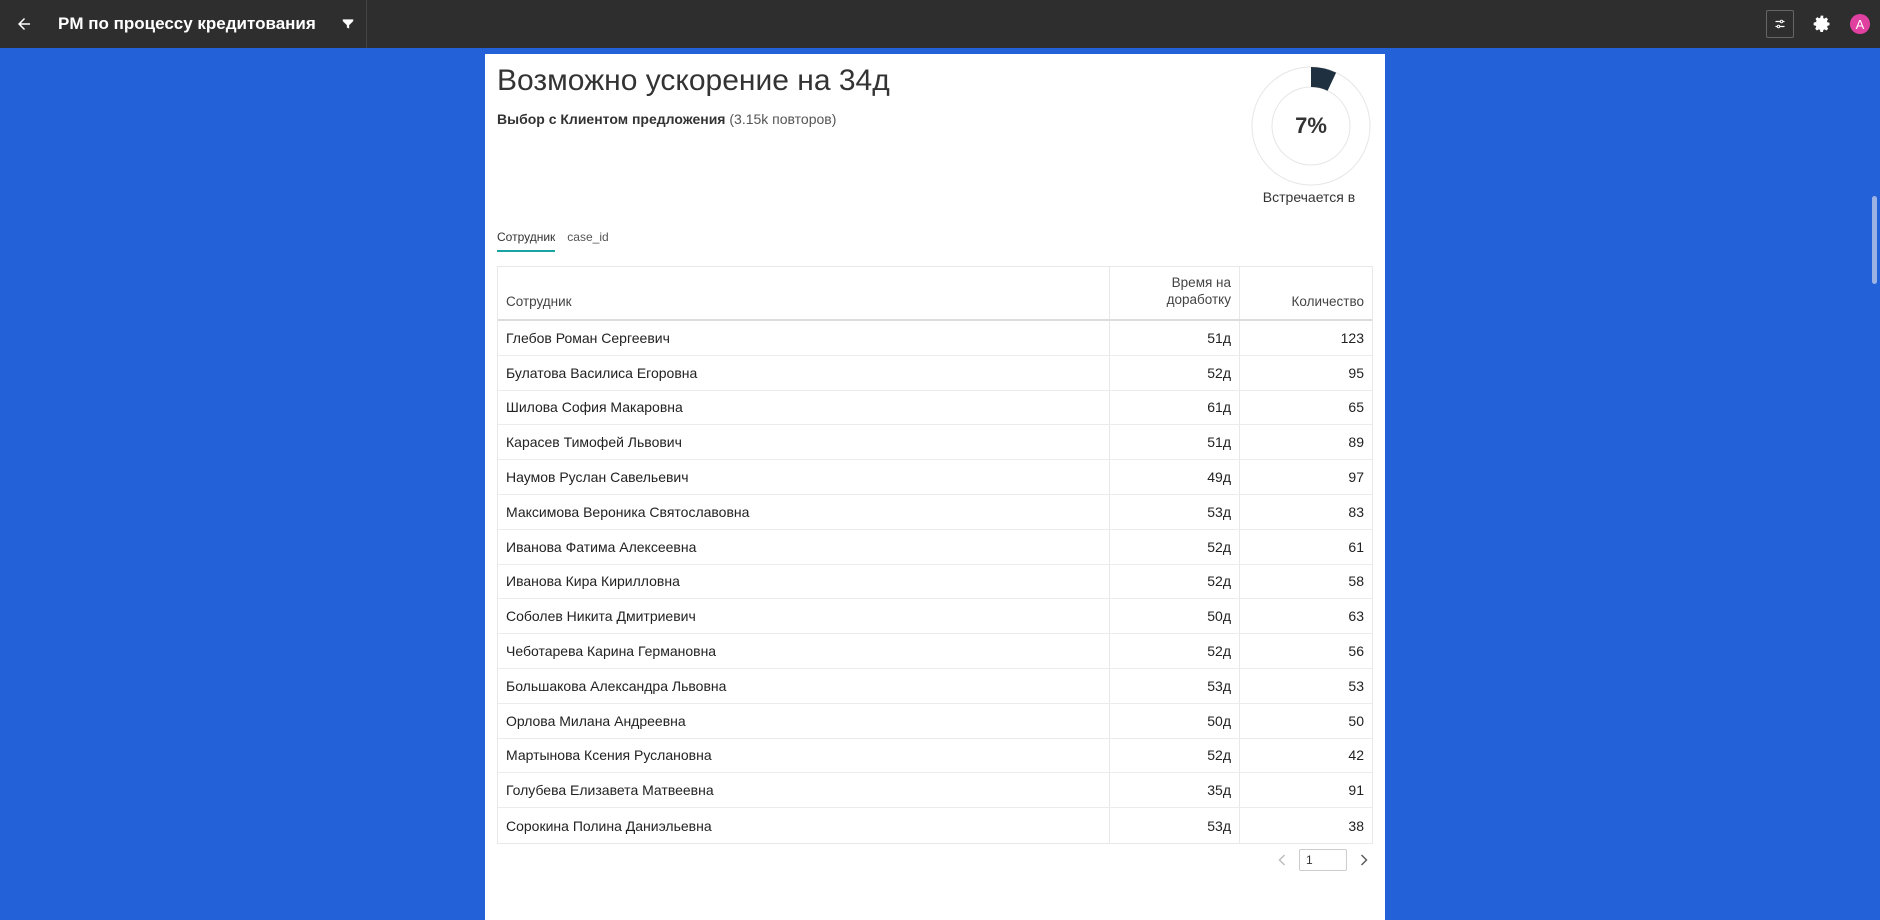 The height and width of the screenshot is (920, 1880). I want to click on prev-page-button, so click(1282, 860).